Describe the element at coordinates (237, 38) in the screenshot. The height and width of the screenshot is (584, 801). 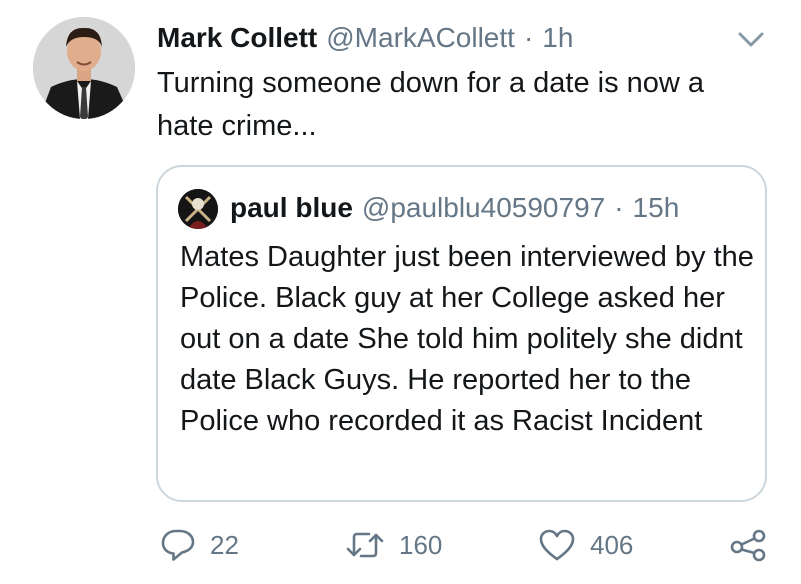
I see `author-name: Mark Collett` at that location.